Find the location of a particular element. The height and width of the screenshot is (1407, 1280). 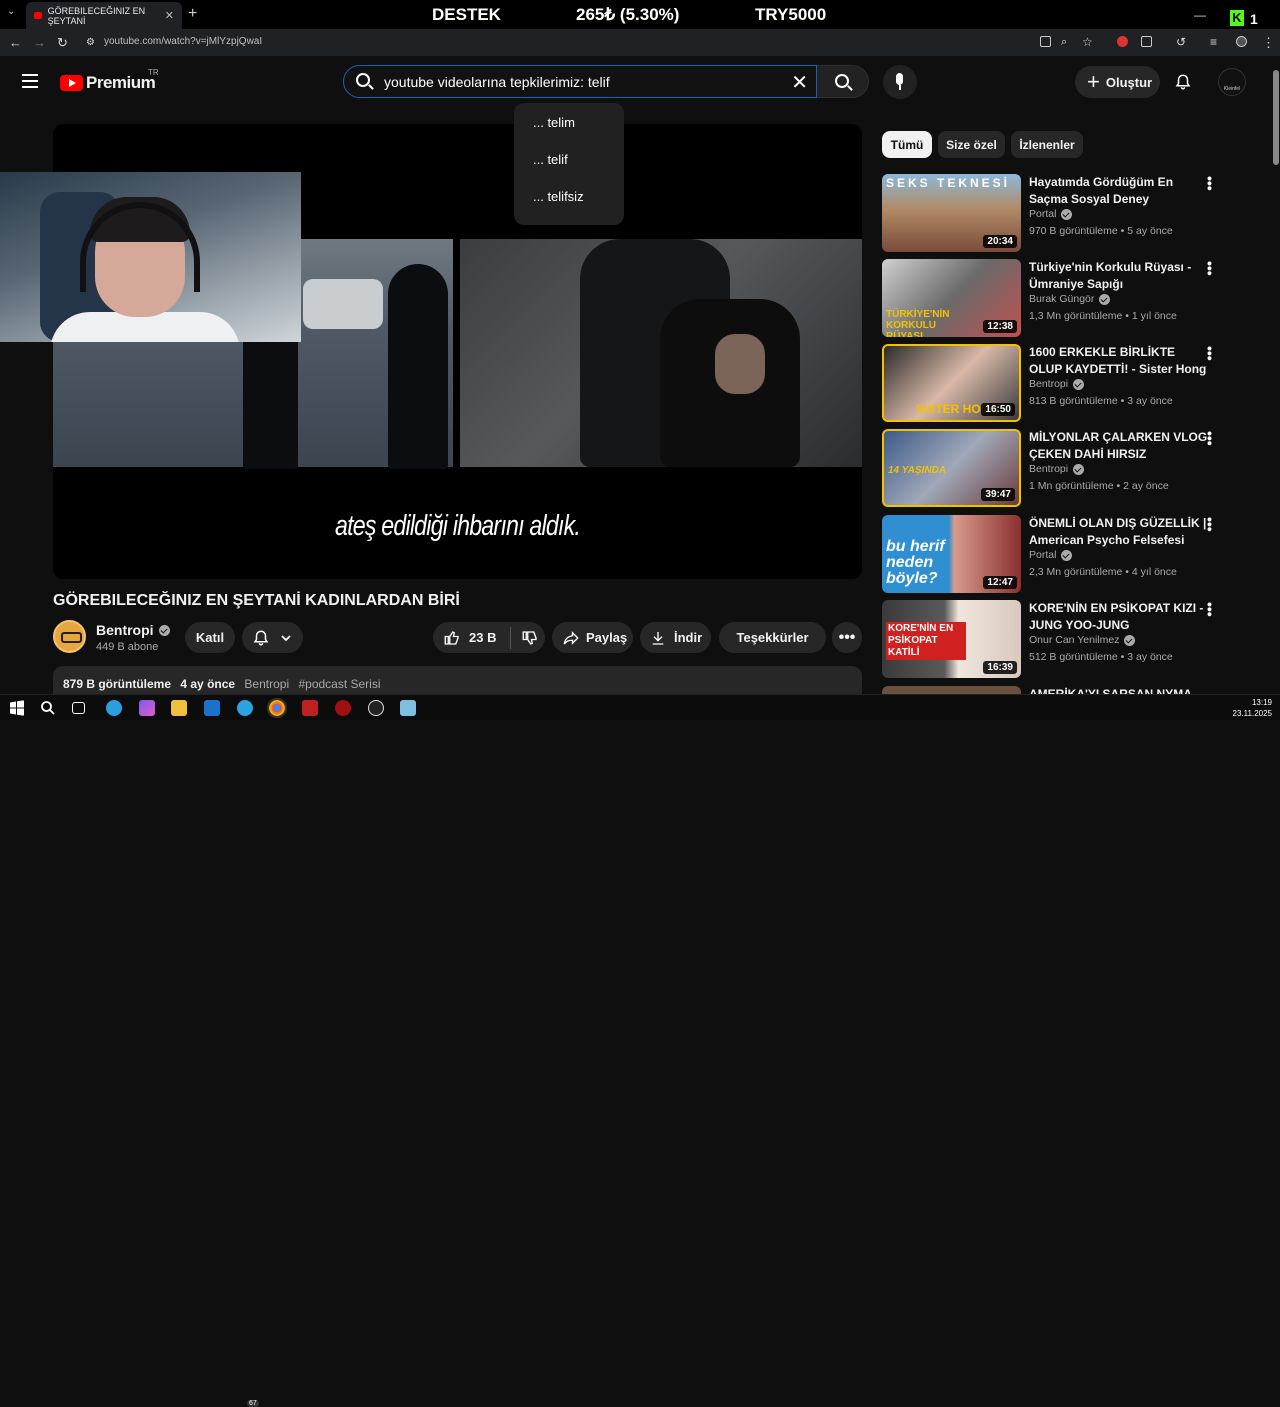

system-clock: 13:19 23.11.2025 is located at coordinates (1252, 708).